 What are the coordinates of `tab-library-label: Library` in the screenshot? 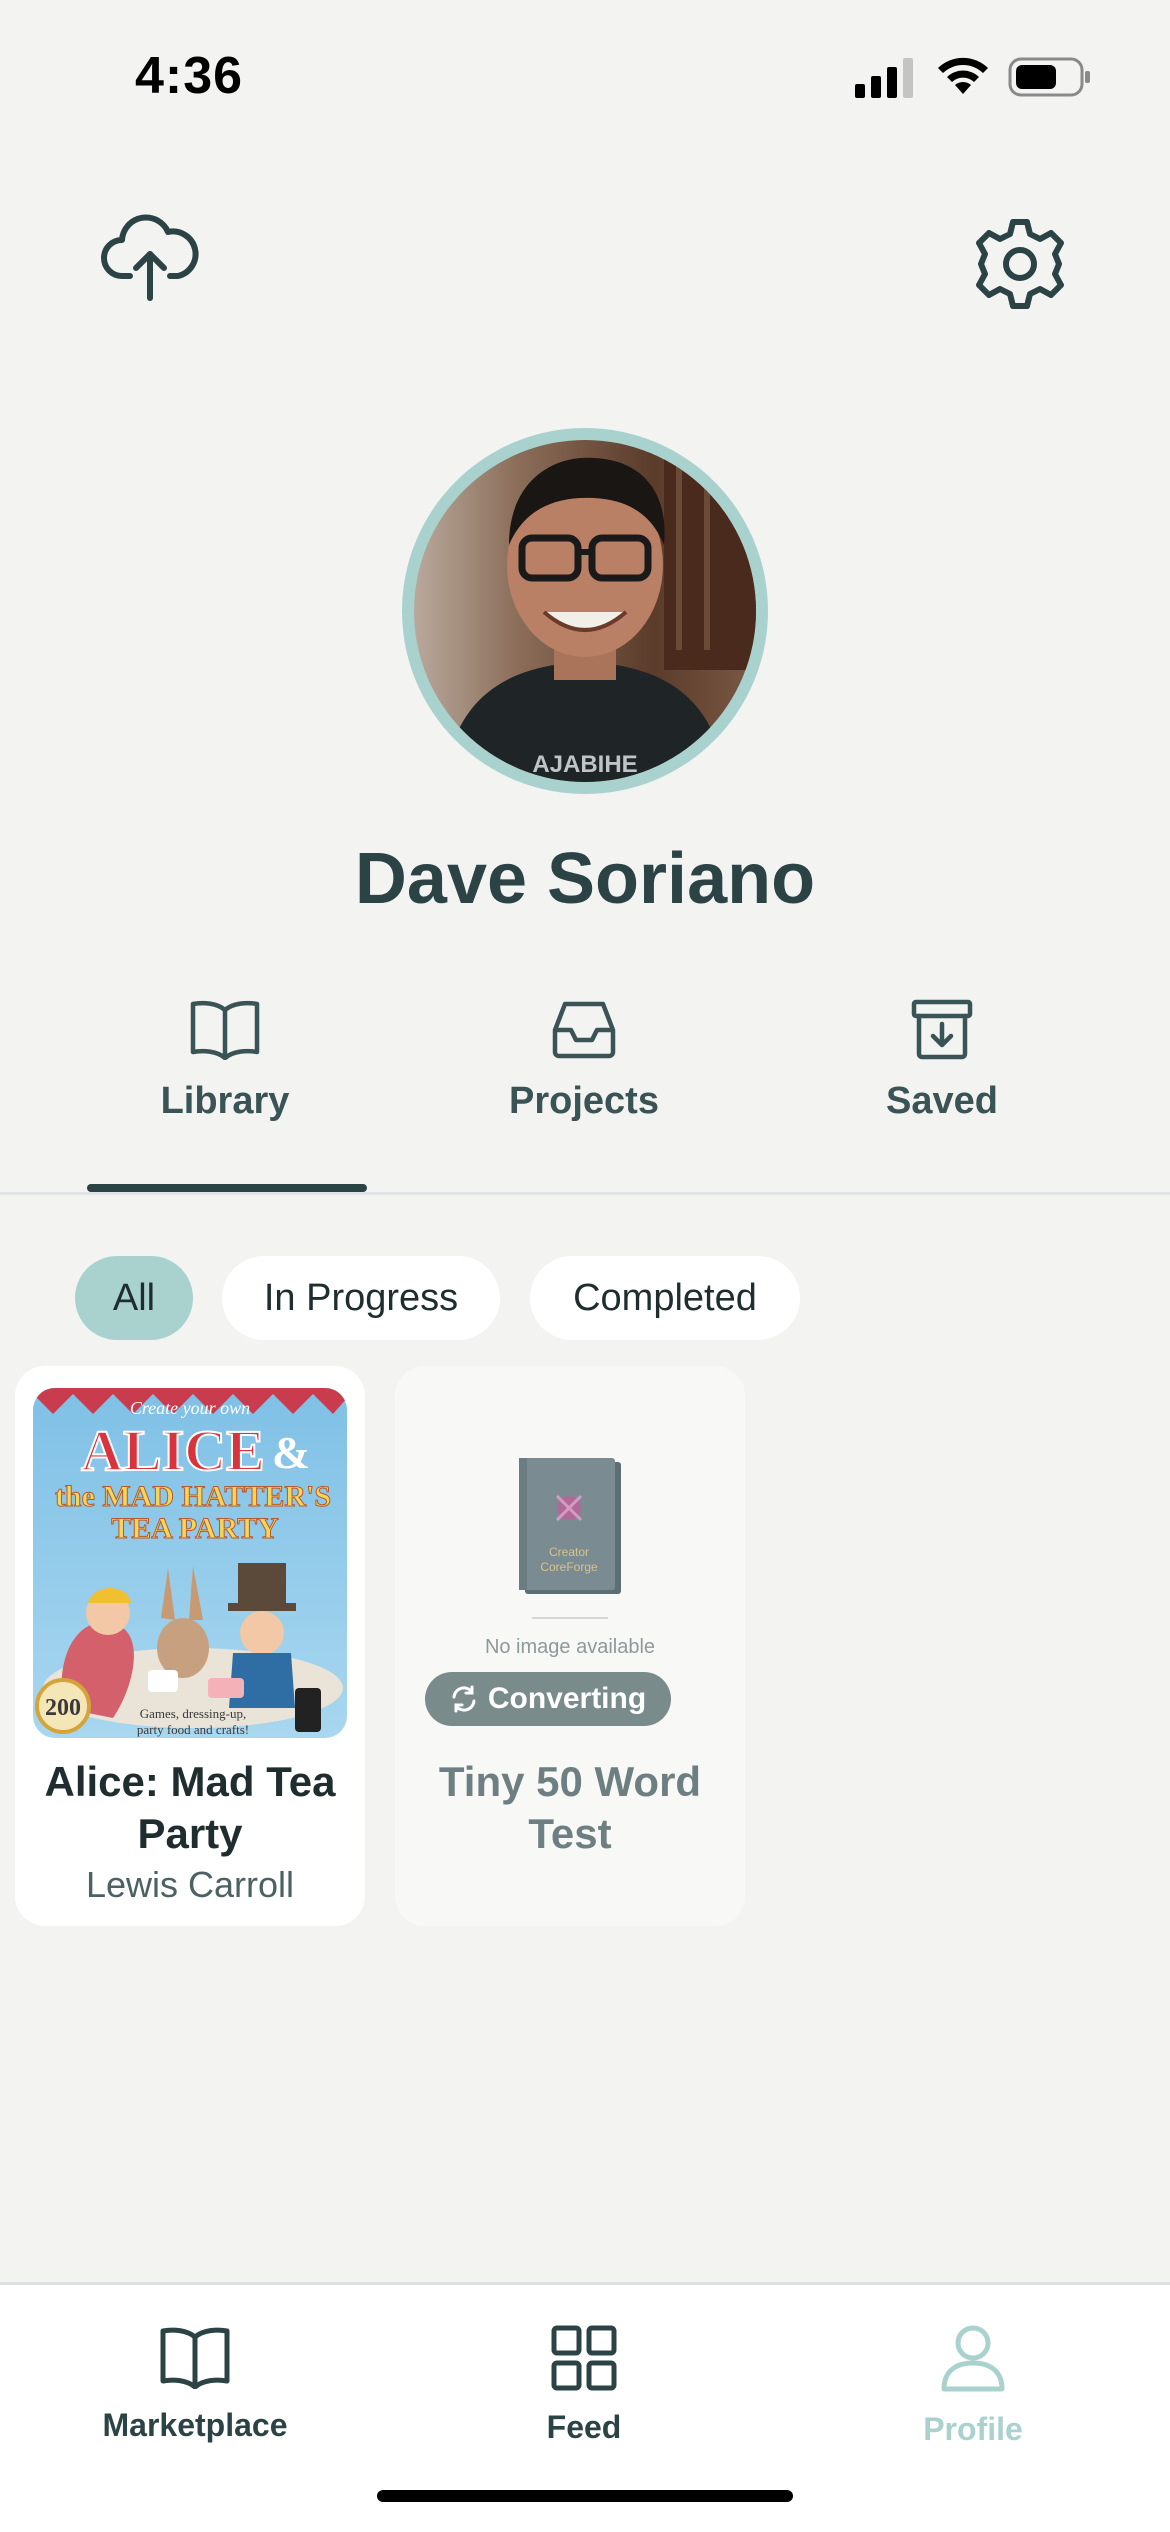 It's located at (225, 1101).